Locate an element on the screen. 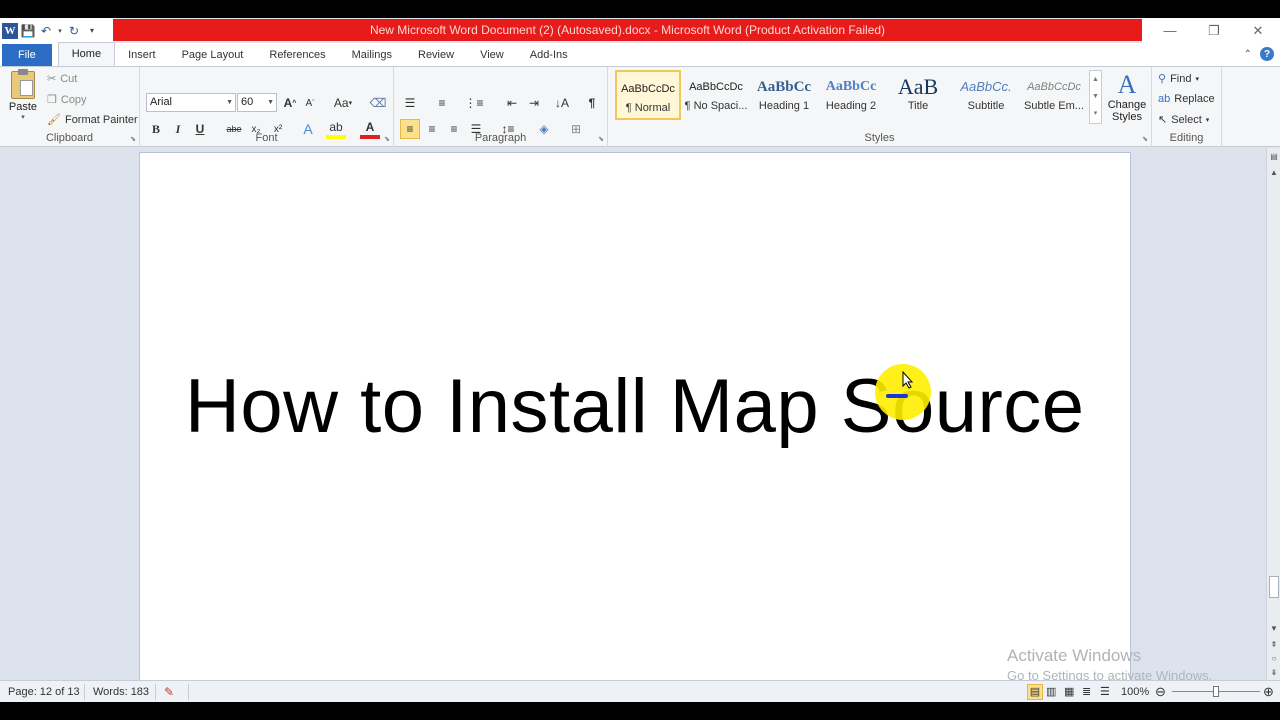  select-label: Select is located at coordinates (1186, 119).